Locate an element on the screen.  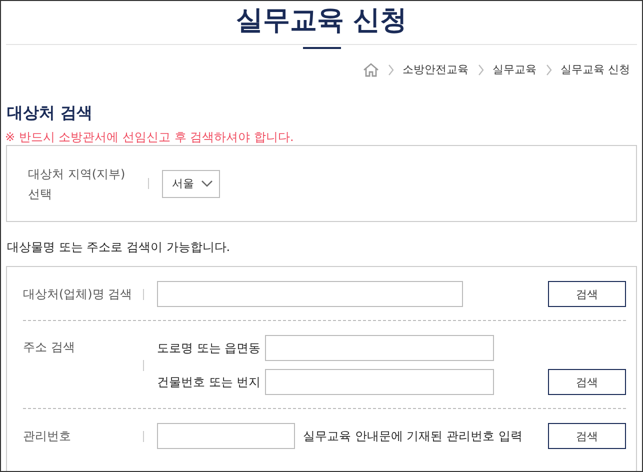
home-icon is located at coordinates (370, 69).